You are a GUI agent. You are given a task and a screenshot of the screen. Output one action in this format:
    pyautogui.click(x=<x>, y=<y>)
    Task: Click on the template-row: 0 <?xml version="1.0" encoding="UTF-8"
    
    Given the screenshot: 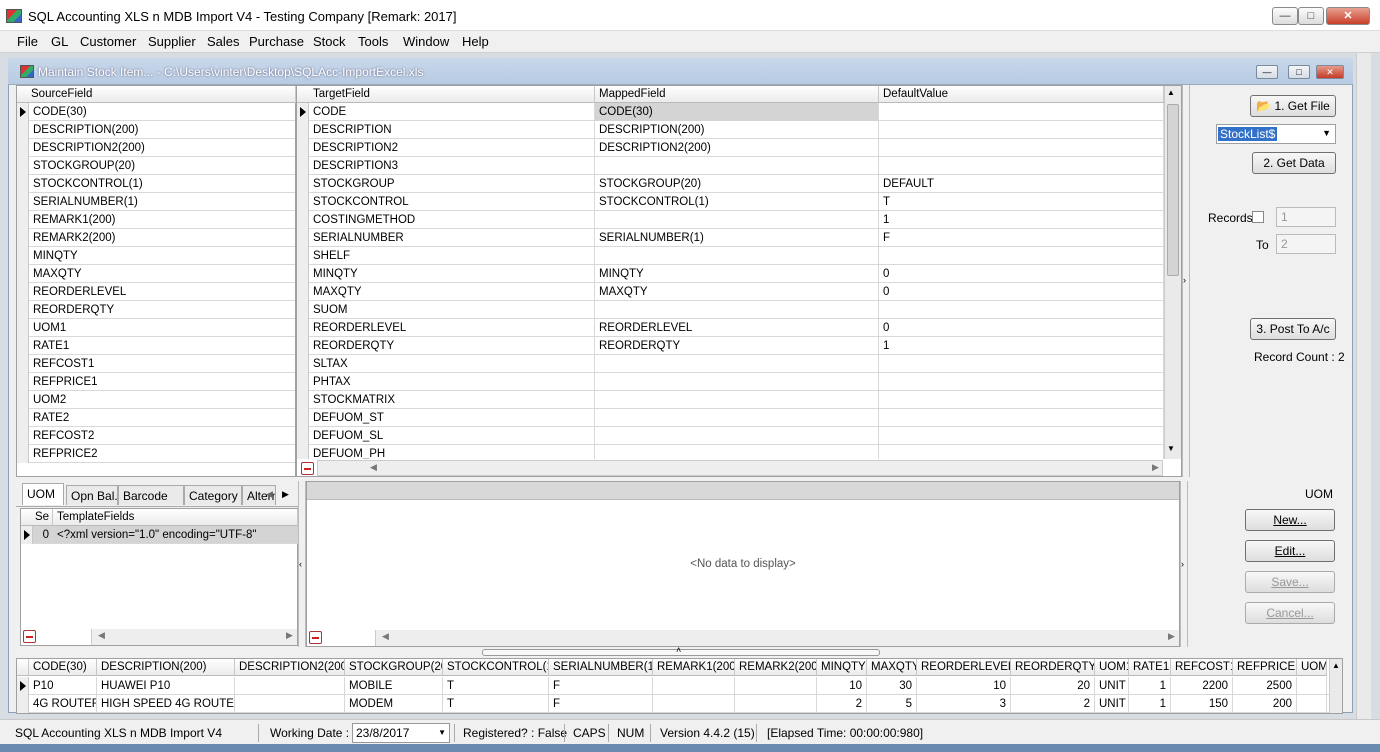 What is the action you would take?
    pyautogui.click(x=159, y=535)
    